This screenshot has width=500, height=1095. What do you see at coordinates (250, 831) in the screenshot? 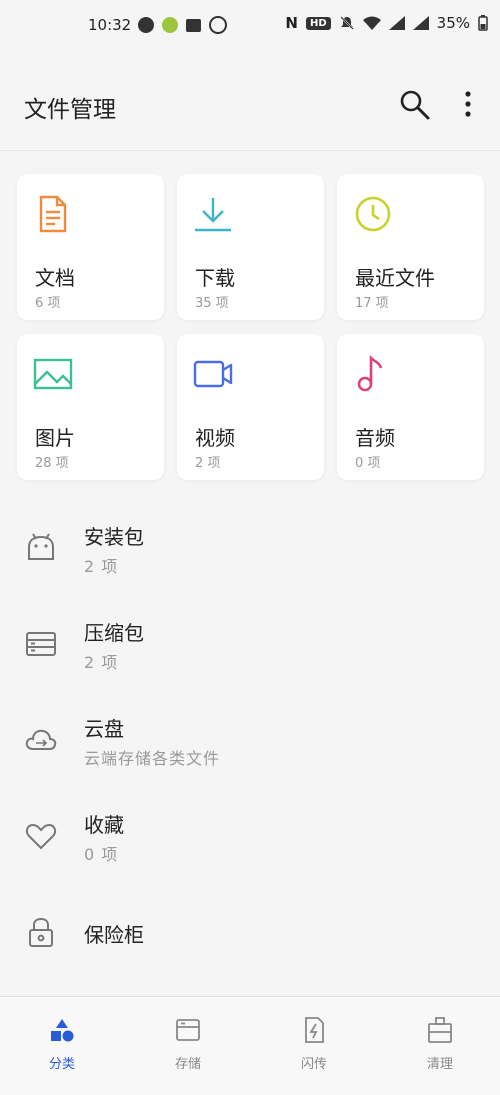
I see `list-item-favorites: 收藏 0 项` at bounding box center [250, 831].